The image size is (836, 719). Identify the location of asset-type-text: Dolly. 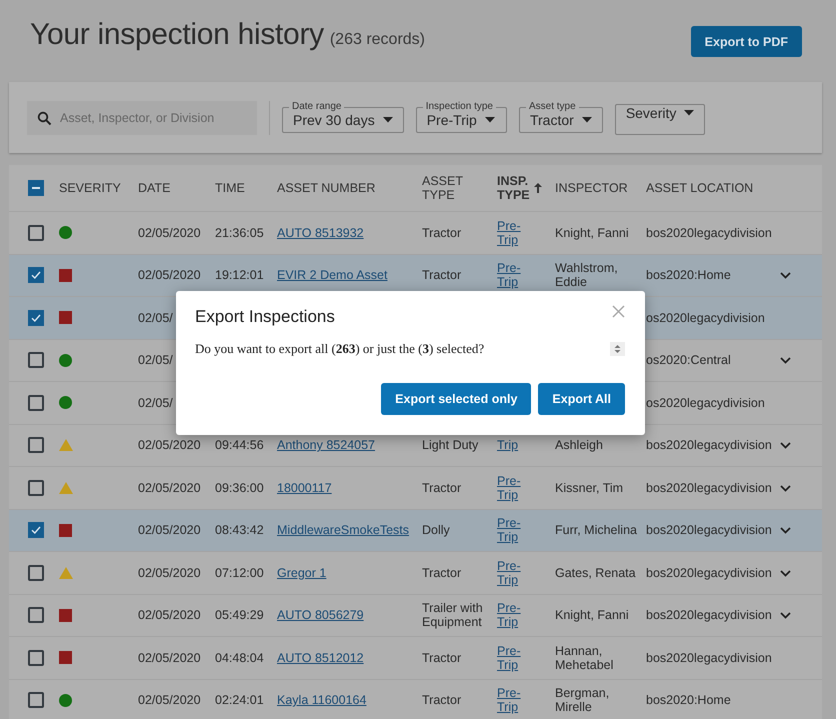
(436, 530).